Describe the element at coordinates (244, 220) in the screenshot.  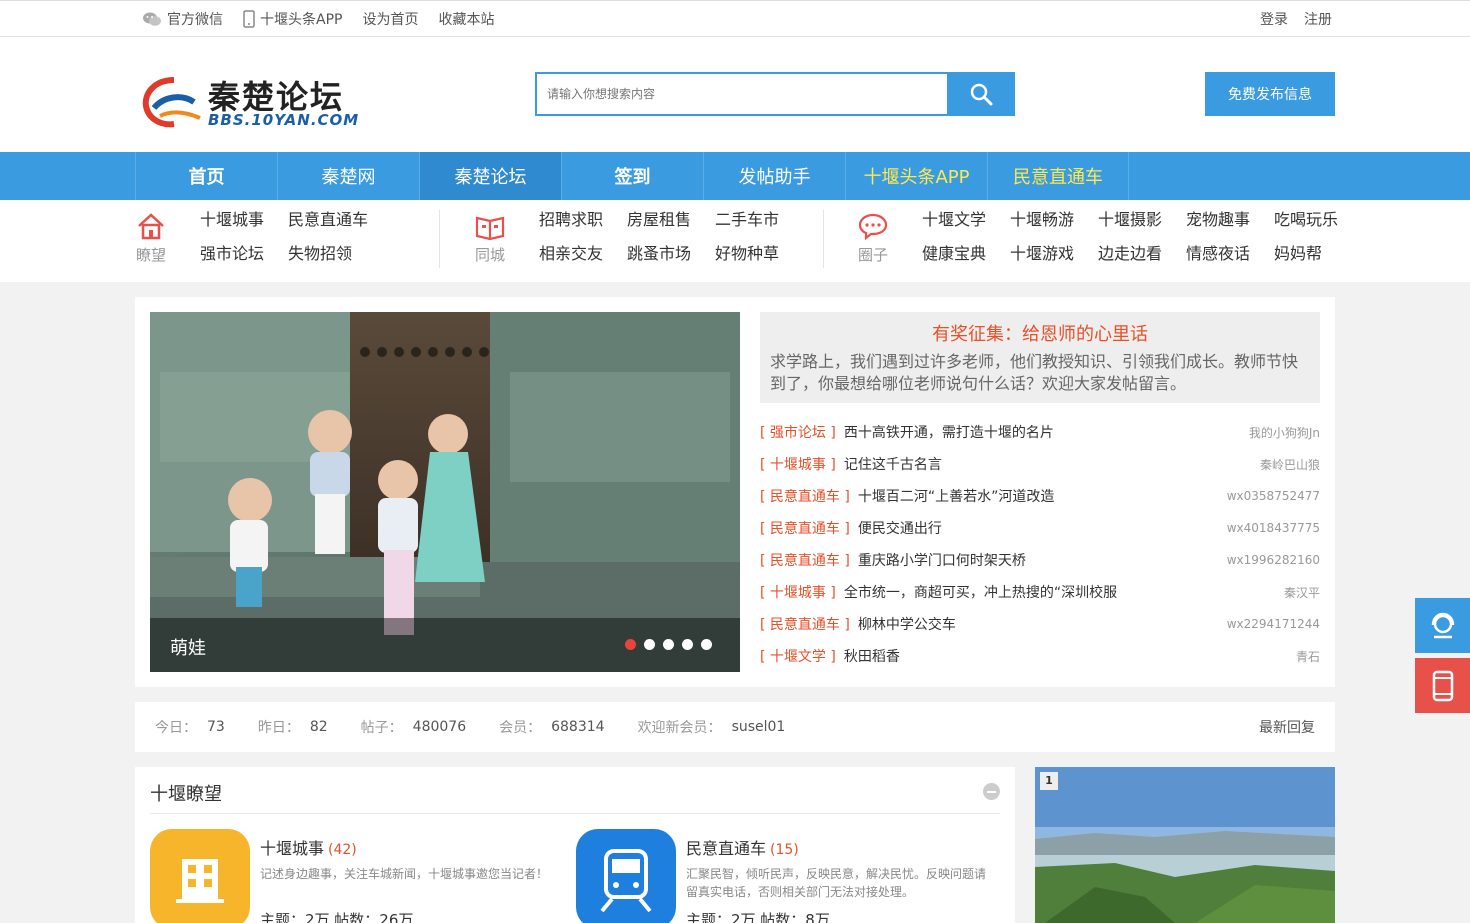
I see `subnav-link: 十堰城事` at that location.